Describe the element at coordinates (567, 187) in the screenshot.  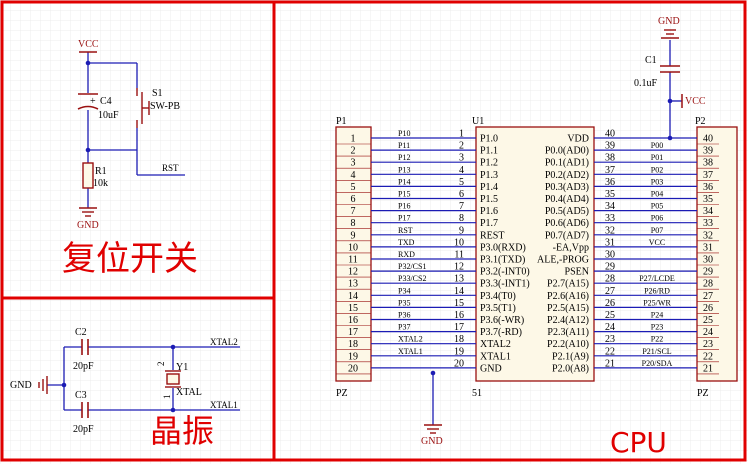
I see `u1-right-pin-name: P0.3(AD3)` at that location.